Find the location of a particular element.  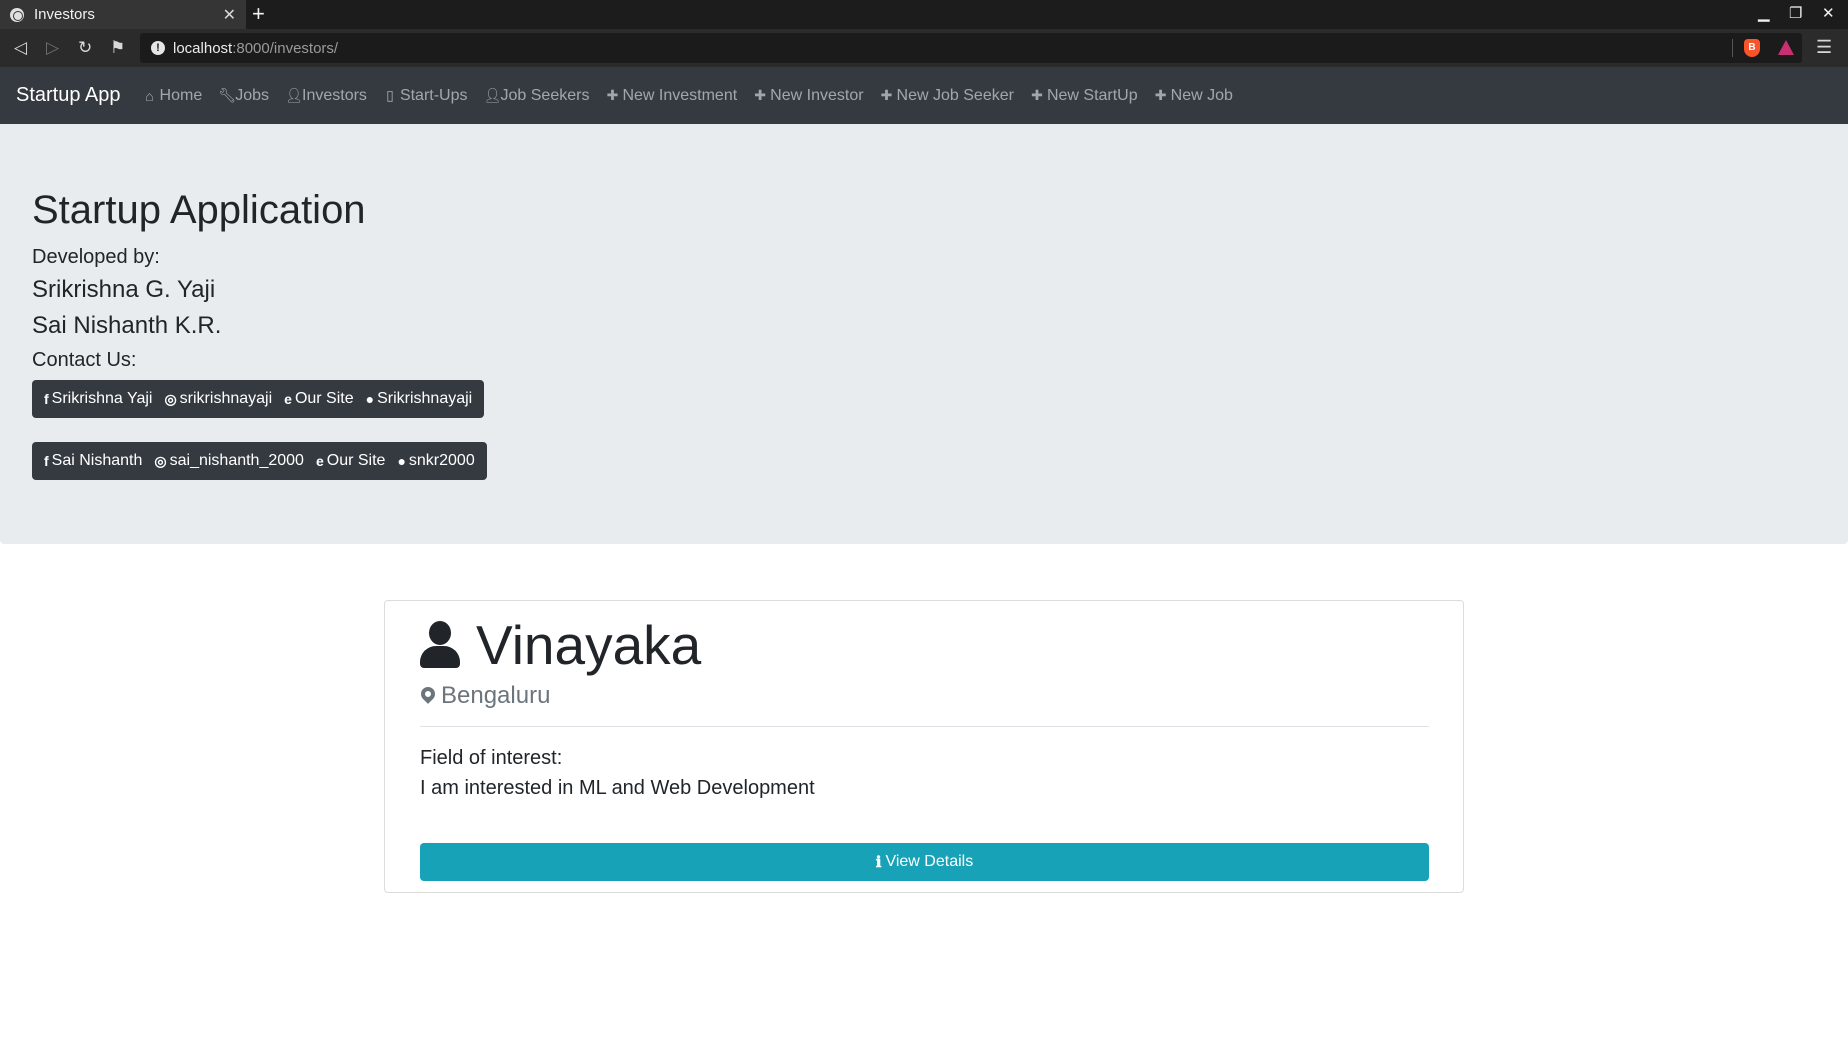

bookmark-icon: ⚑ is located at coordinates (117, 48).